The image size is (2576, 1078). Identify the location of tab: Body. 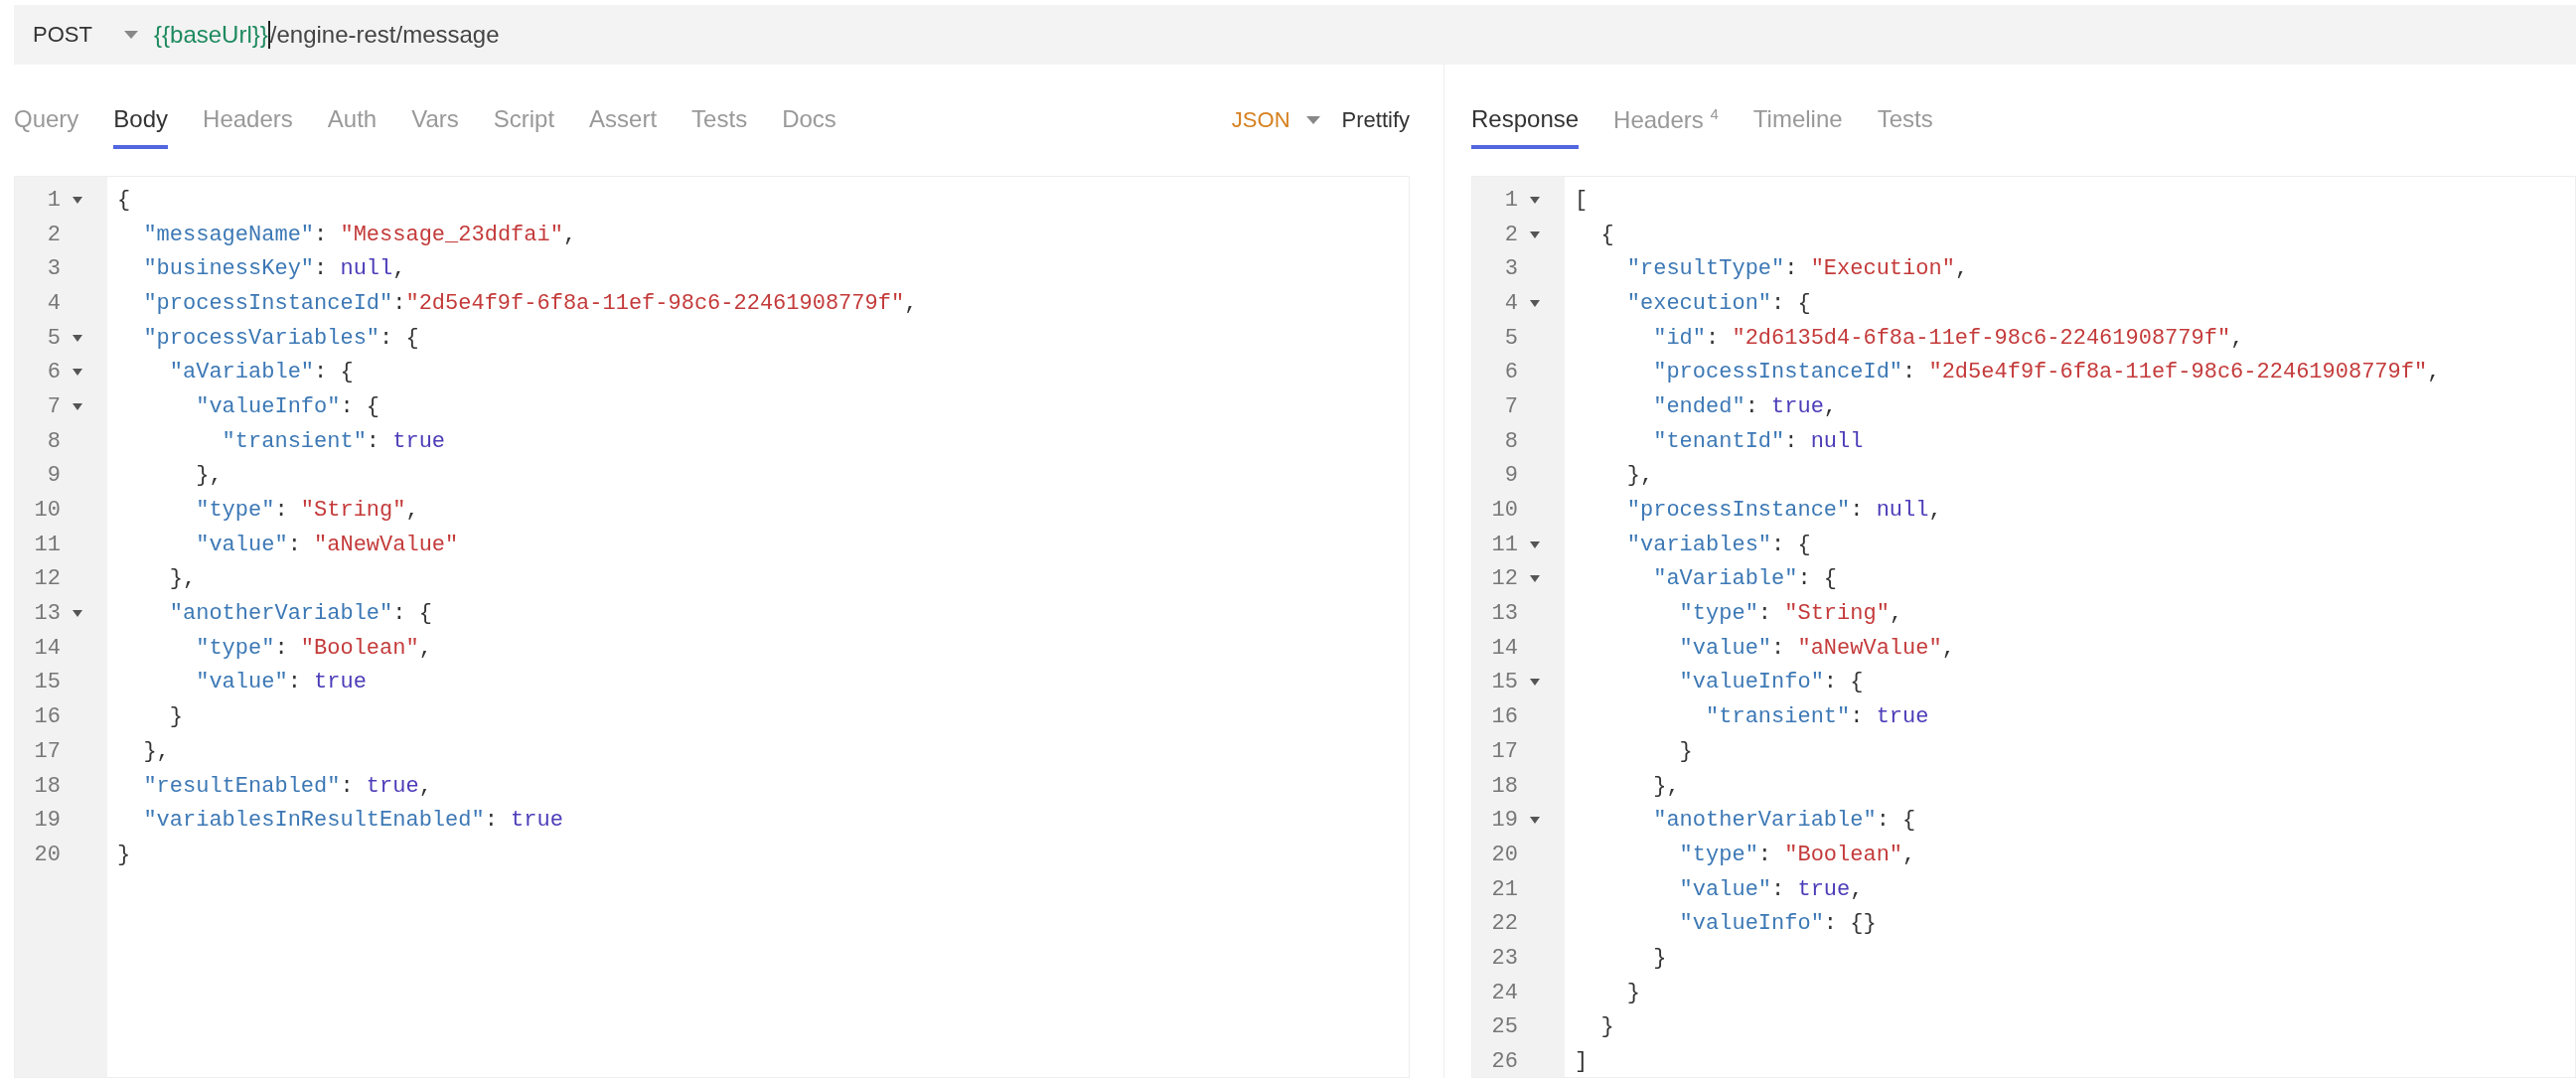
(141, 123).